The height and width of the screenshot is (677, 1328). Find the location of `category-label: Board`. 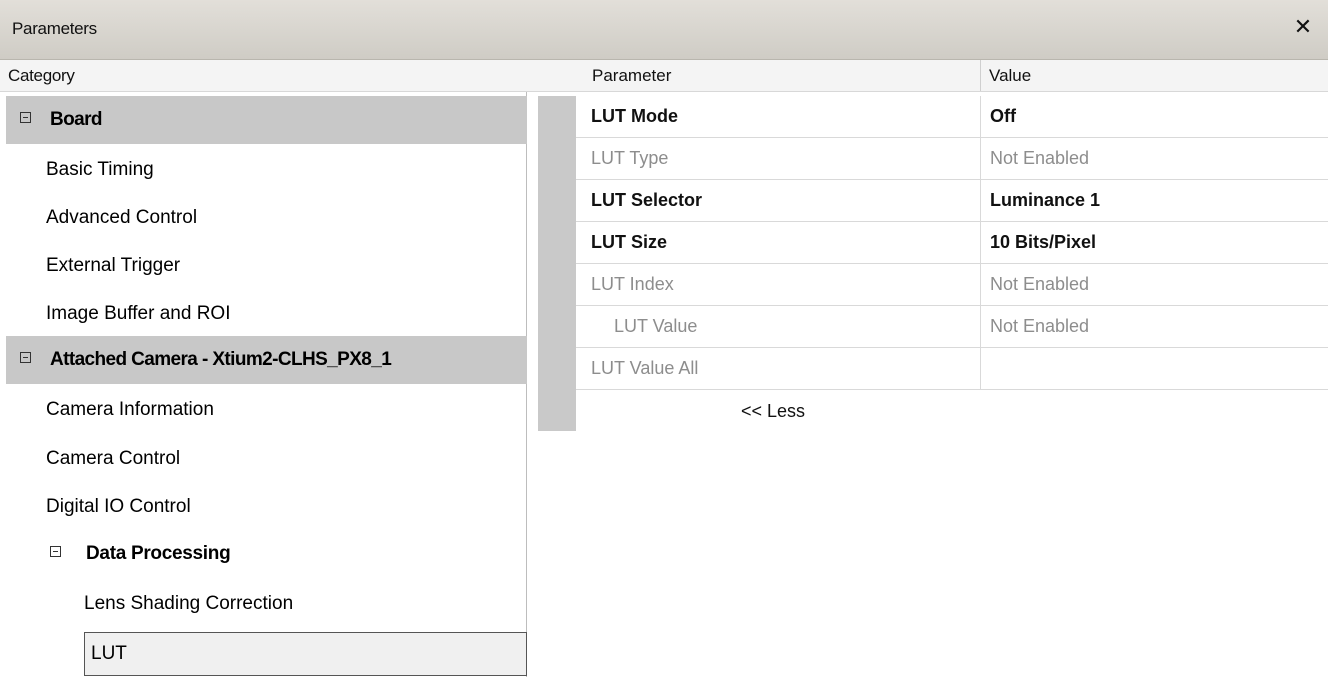

category-label: Board is located at coordinates (76, 119).